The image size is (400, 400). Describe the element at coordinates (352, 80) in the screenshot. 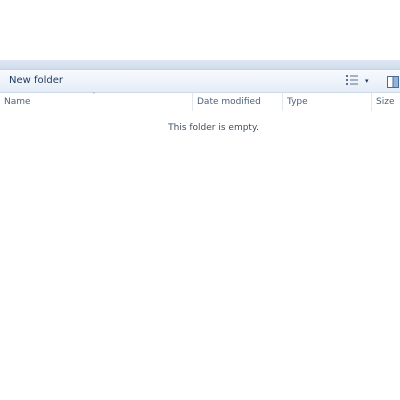

I see `details-view-icon` at that location.